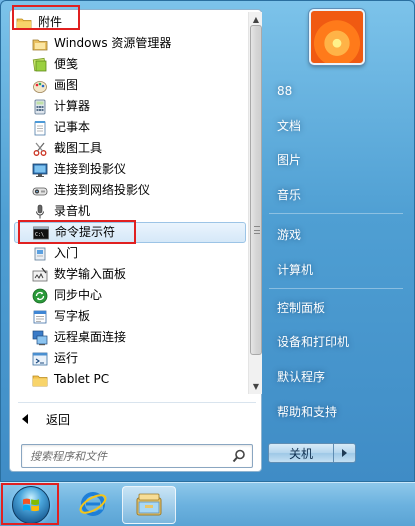 The height and width of the screenshot is (526, 415). What do you see at coordinates (339, 195) in the screenshot?
I see `right-item-music: 音乐` at bounding box center [339, 195].